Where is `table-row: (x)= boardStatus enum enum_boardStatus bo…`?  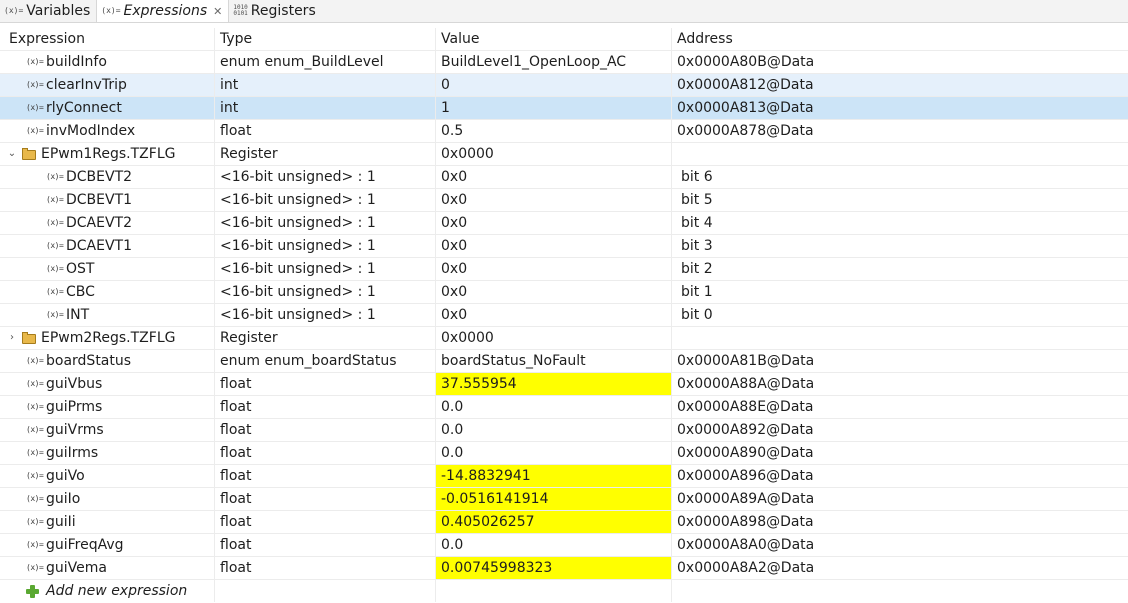 table-row: (x)= boardStatus enum enum_boardStatus bo… is located at coordinates (564, 361).